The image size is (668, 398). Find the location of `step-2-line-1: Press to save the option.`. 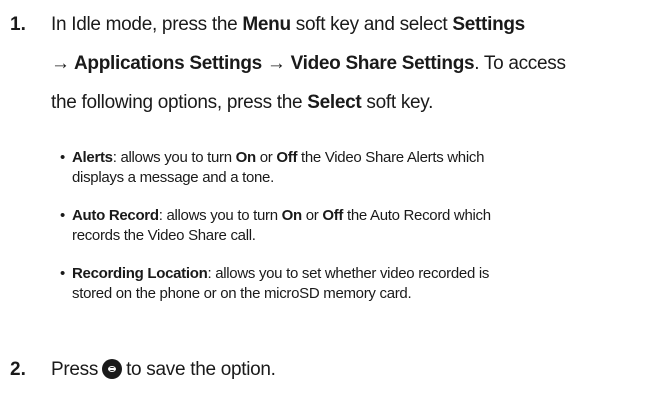

step-2-line-1: Press to save the option. is located at coordinates (357, 378).